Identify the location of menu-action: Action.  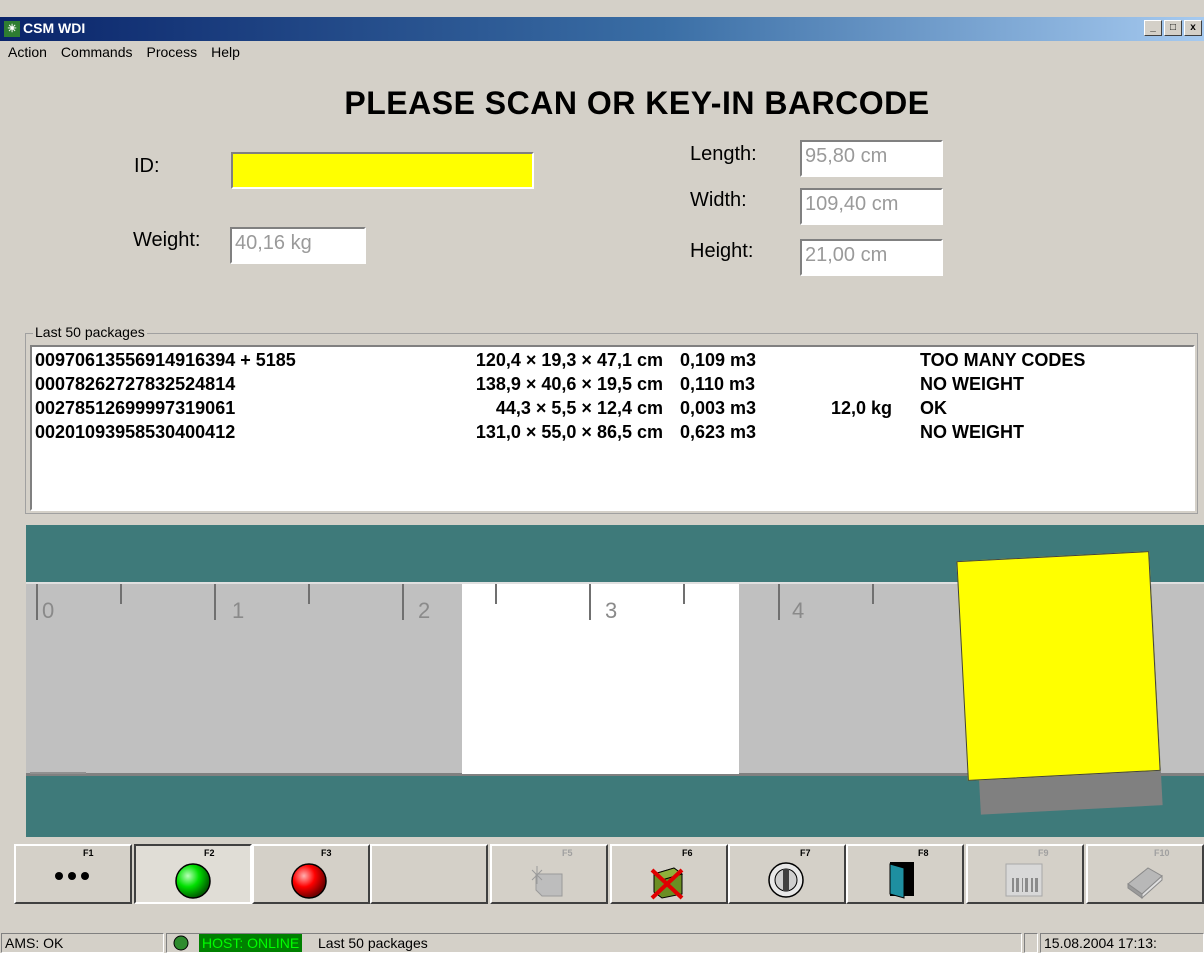
(27, 52).